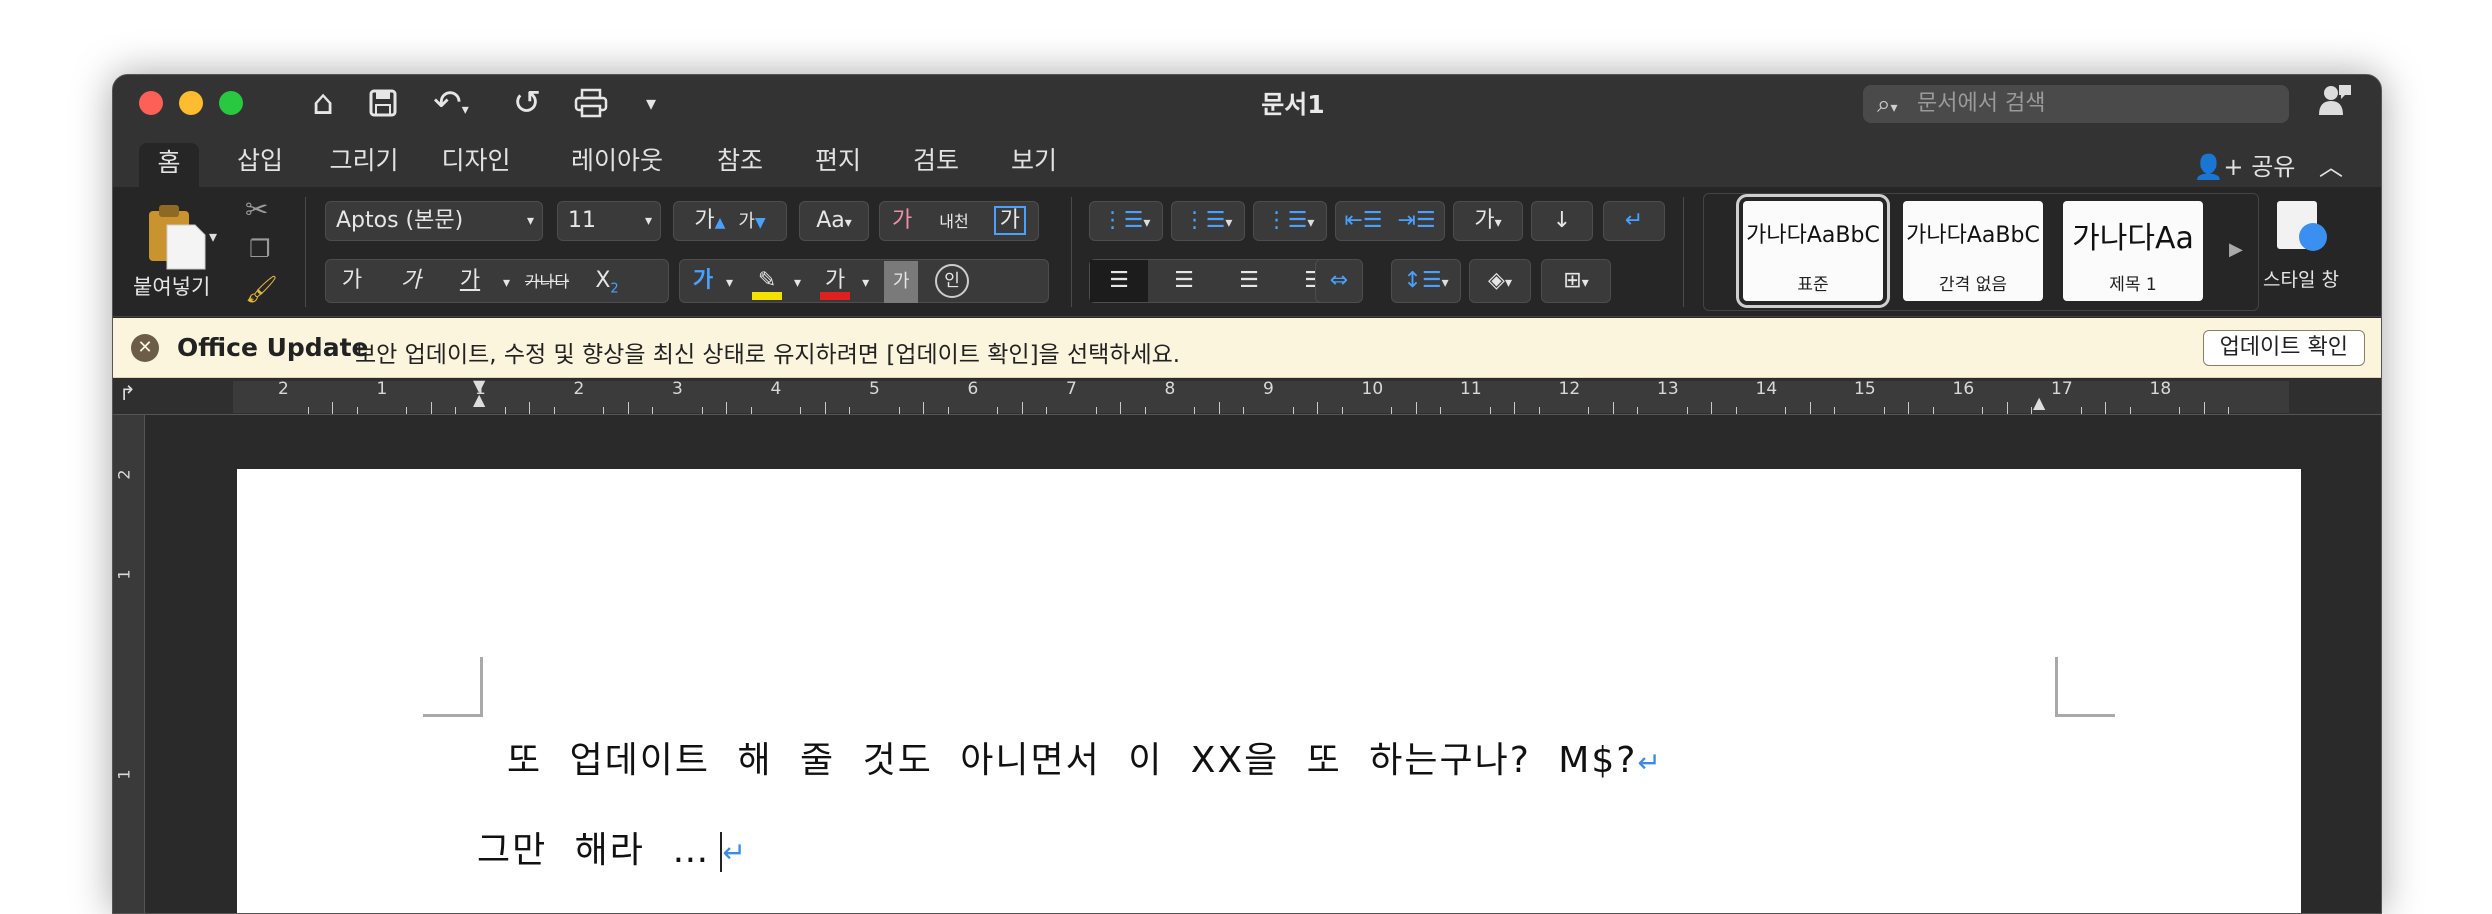 The width and height of the screenshot is (2492, 914). Describe the element at coordinates (609, 221) in the screenshot. I see `font-size-select: 11 ▾` at that location.